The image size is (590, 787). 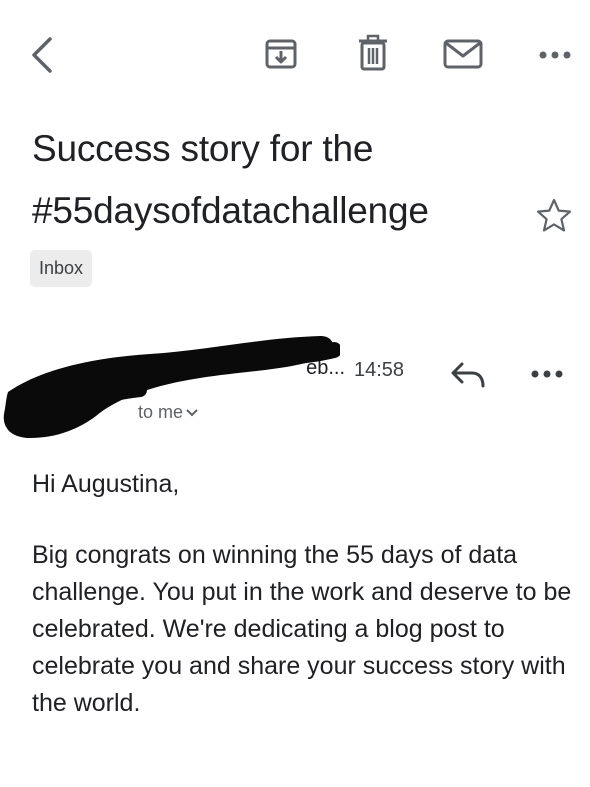 I want to click on more-horizontal-icon, so click(x=555, y=55).